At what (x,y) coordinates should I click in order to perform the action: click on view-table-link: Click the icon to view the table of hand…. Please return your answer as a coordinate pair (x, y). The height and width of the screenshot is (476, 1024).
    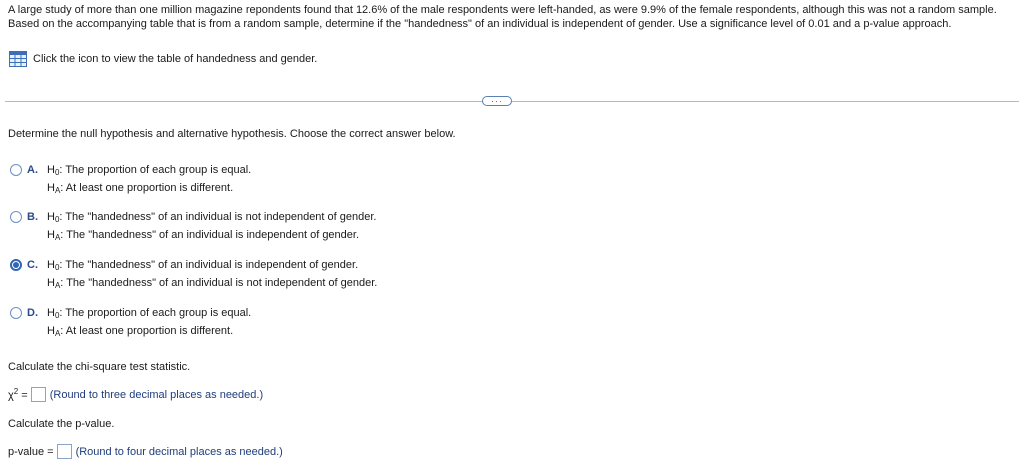
    Looking at the image, I should click on (163, 59).